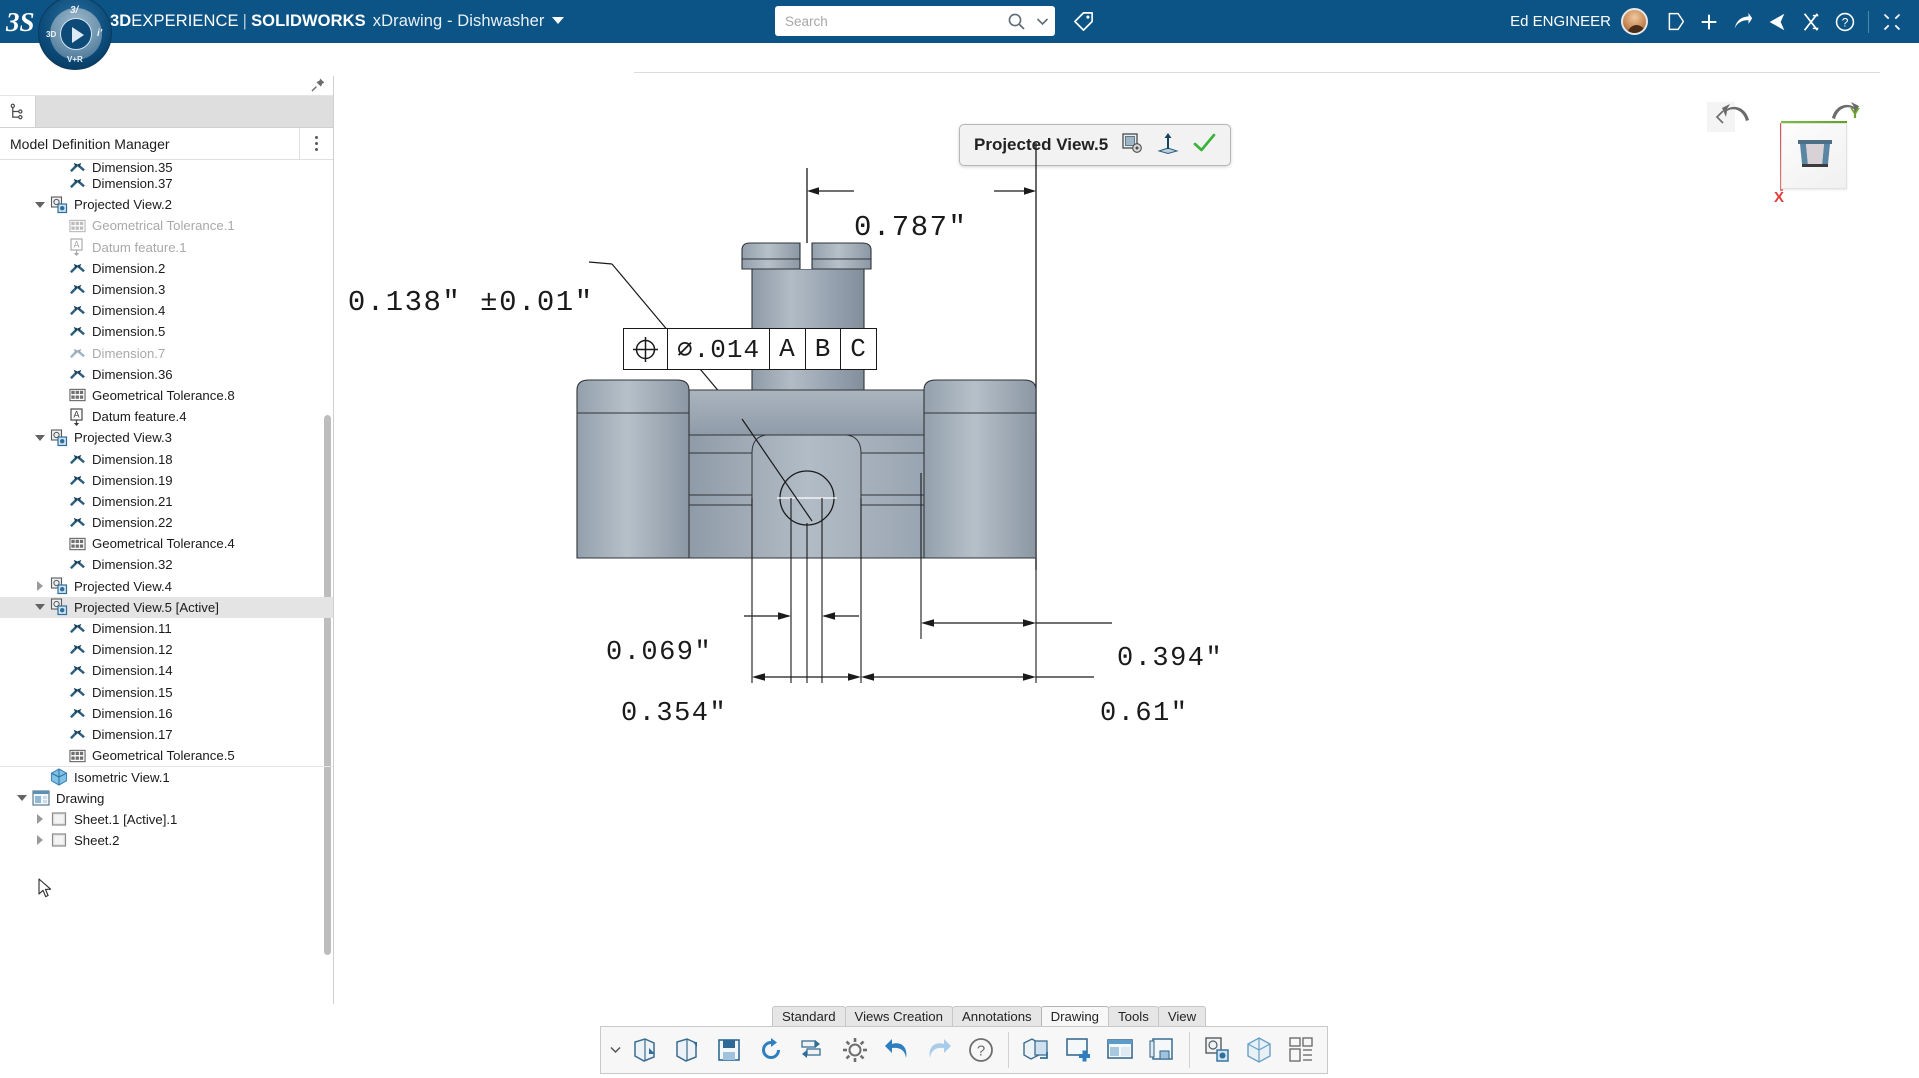 This screenshot has width=1919, height=1078. Describe the element at coordinates (1133, 1016) in the screenshot. I see `toolbar-tab-tools: Tools` at that location.